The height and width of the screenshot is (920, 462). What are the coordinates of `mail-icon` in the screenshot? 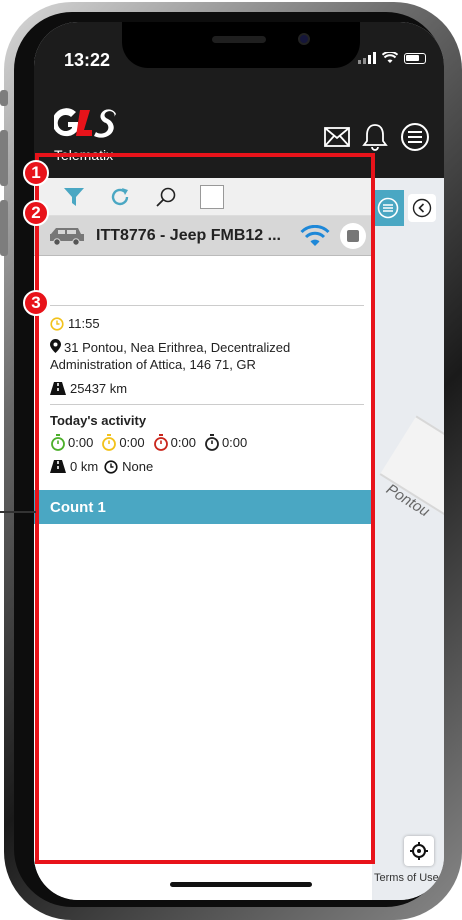 It's located at (337, 137).